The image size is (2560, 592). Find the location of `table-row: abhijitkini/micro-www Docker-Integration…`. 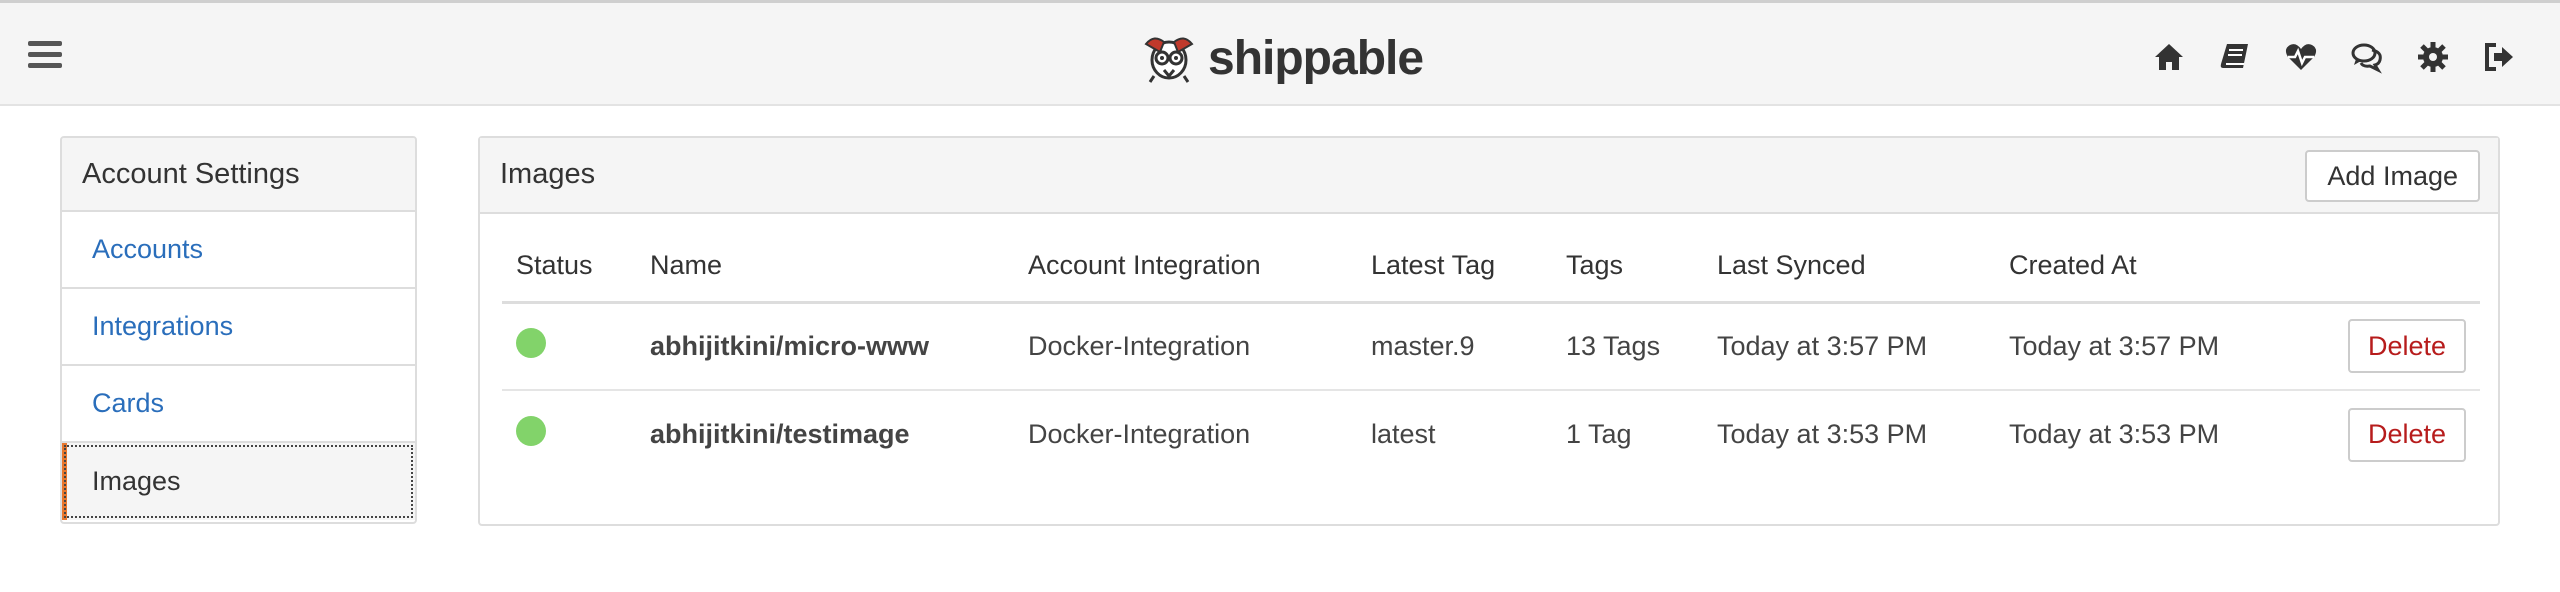

table-row: abhijitkini/micro-www Docker-Integration… is located at coordinates (1491, 346).